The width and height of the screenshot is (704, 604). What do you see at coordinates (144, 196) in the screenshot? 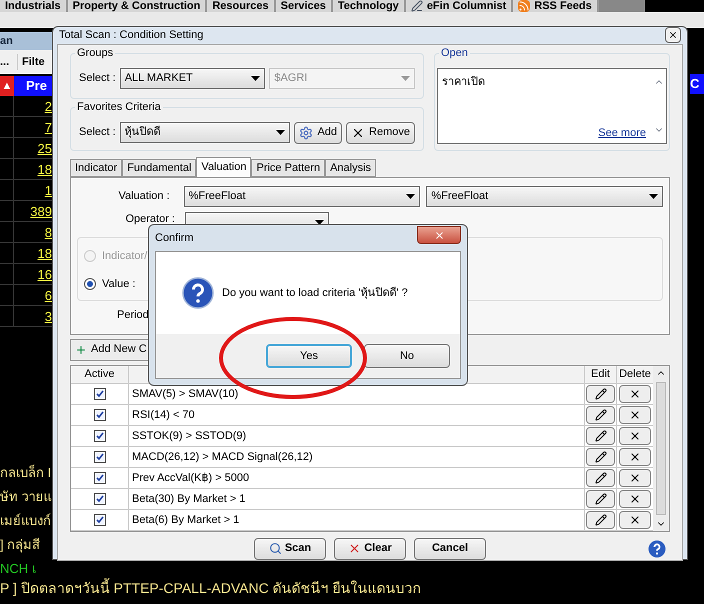
I see `field-label: Valuation :` at bounding box center [144, 196].